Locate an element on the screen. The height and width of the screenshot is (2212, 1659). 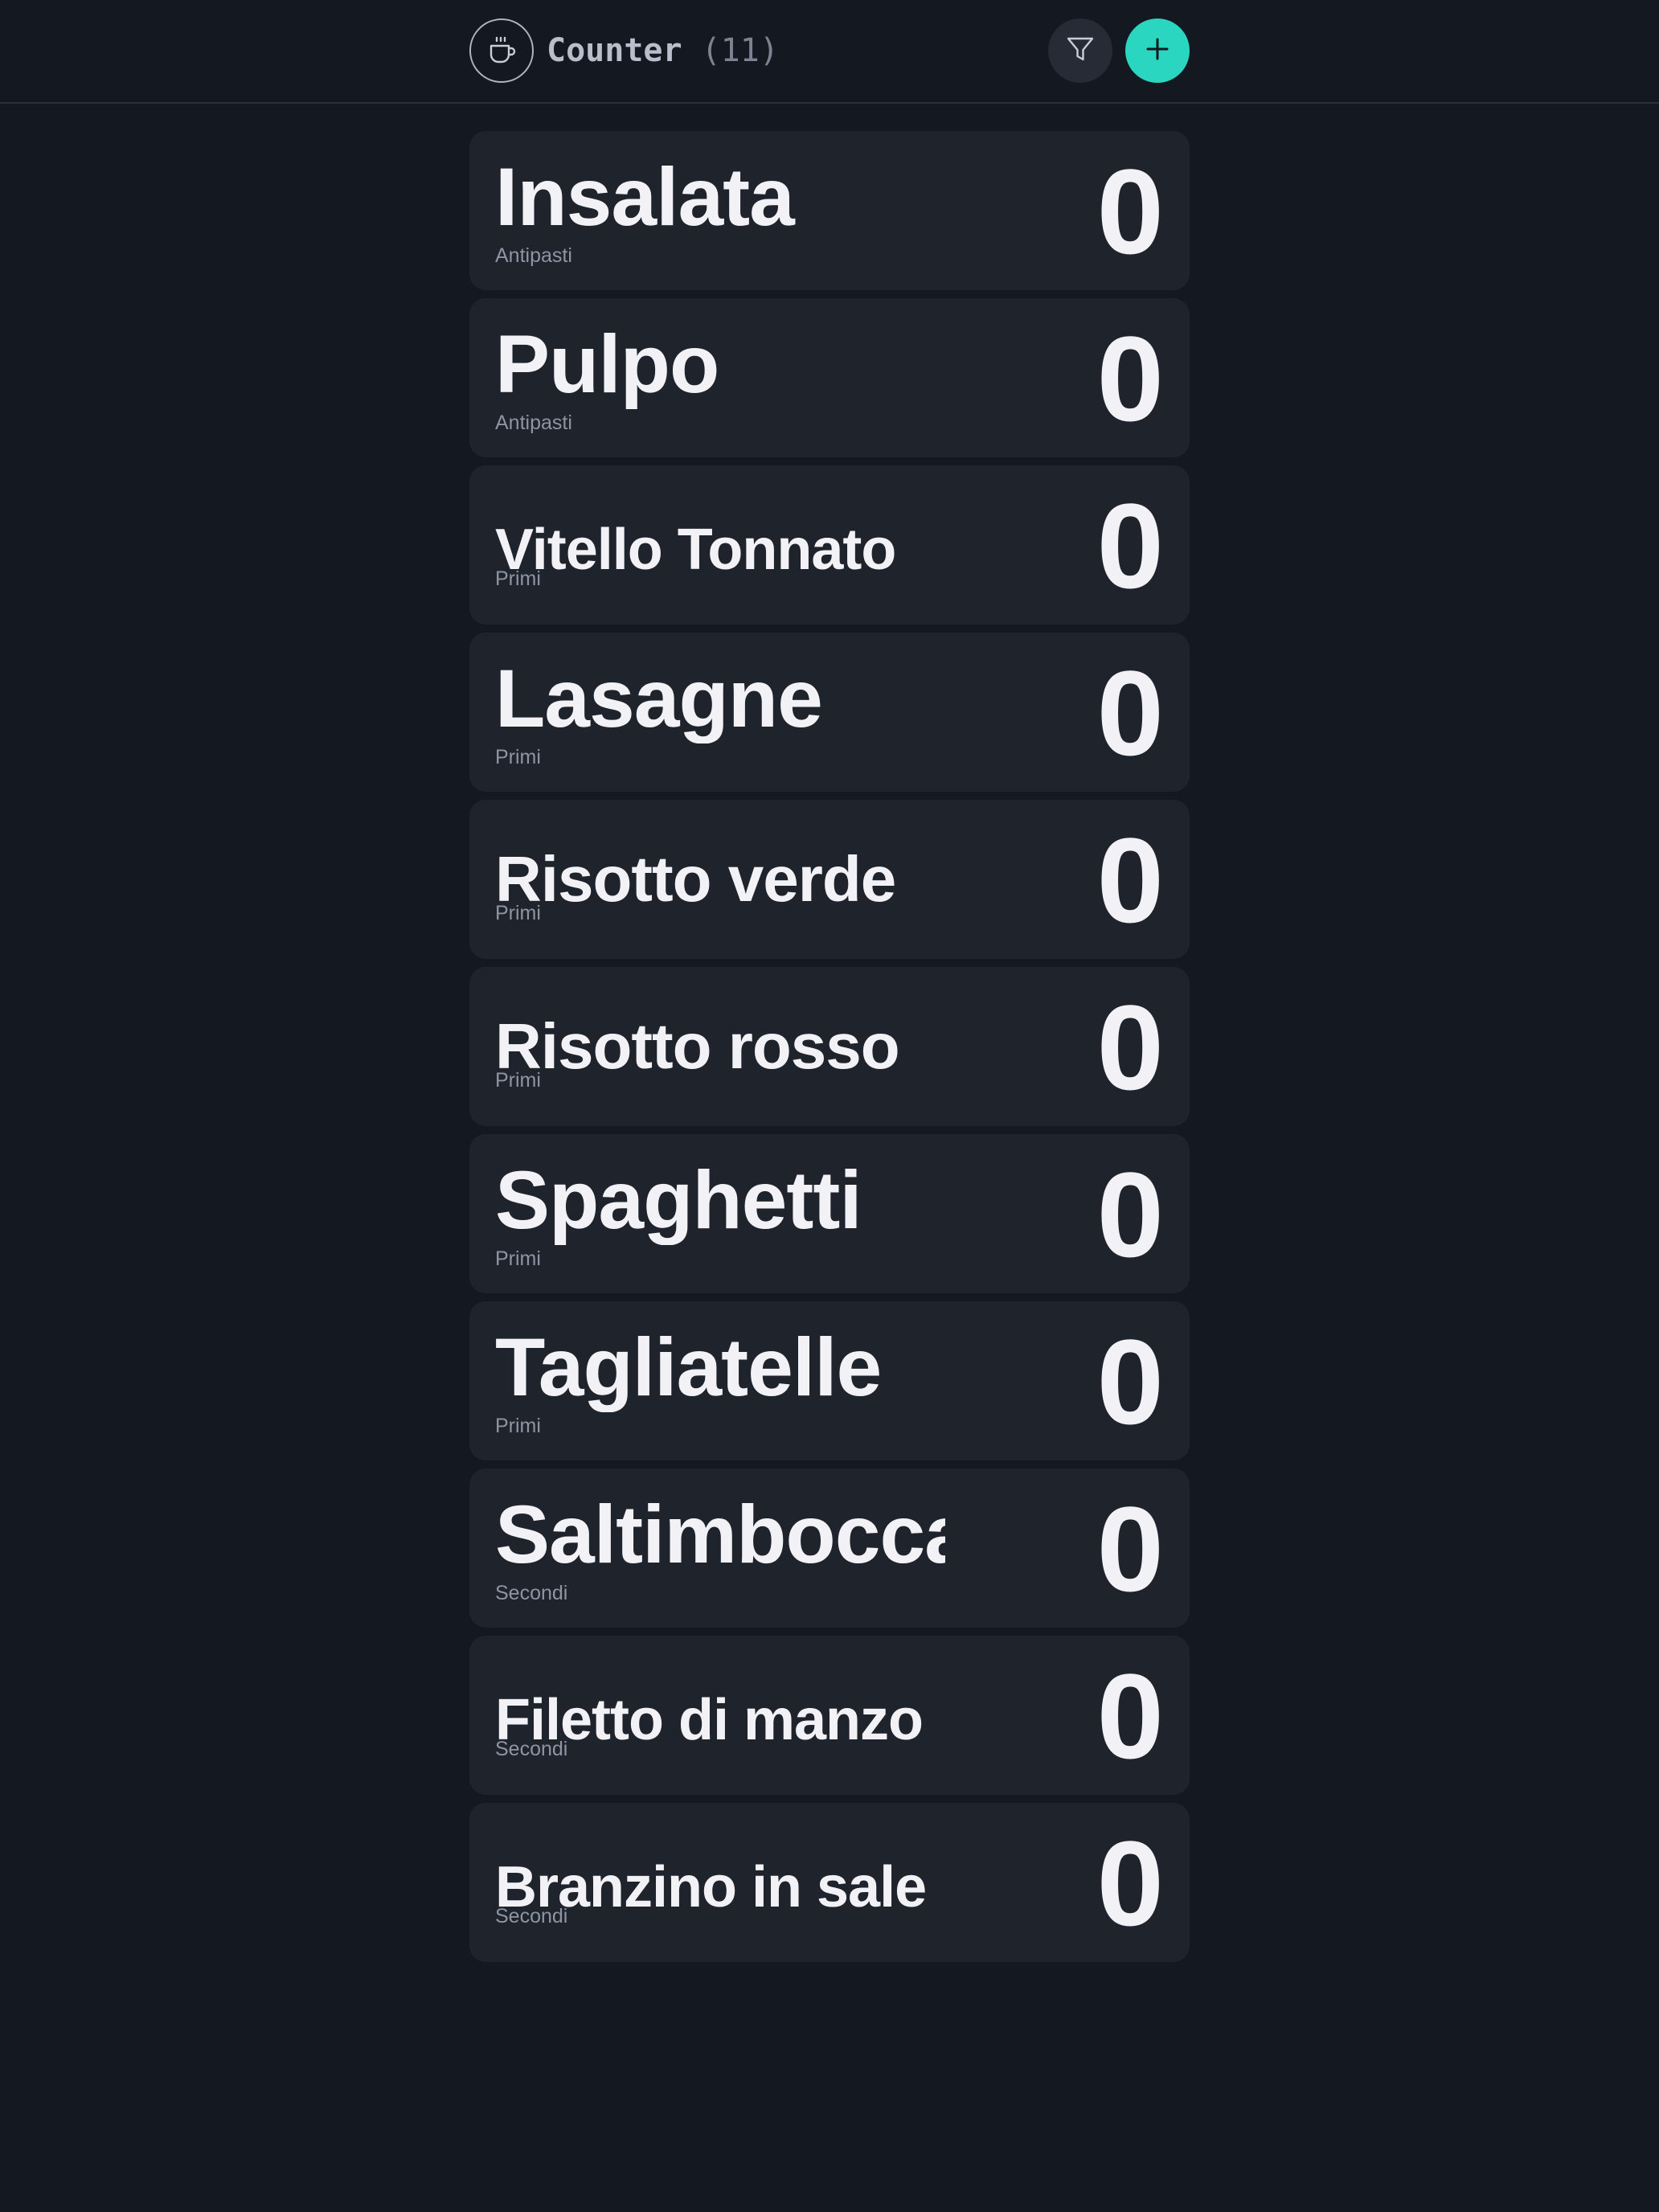
item-count-badge: (11) is located at coordinates (740, 50).